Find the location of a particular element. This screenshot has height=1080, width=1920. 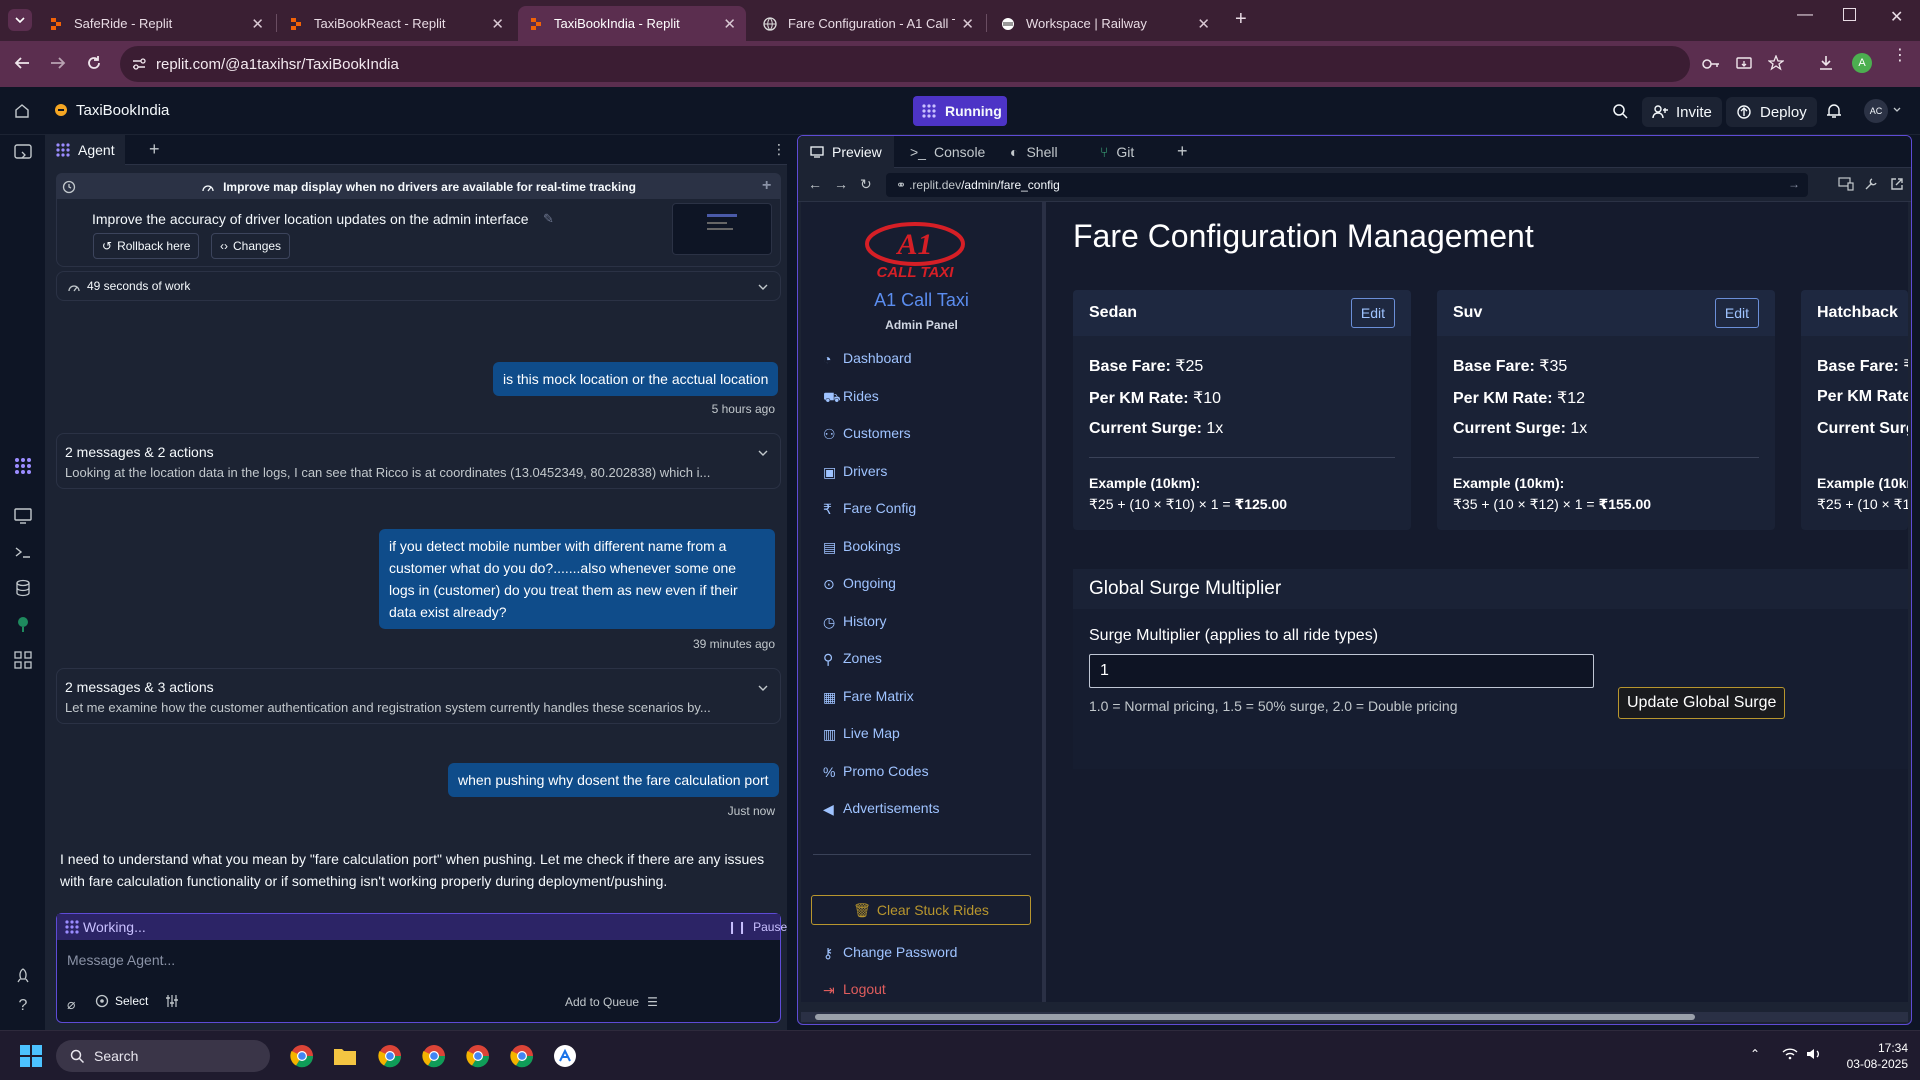

all-tools-icon is located at coordinates (23, 660).